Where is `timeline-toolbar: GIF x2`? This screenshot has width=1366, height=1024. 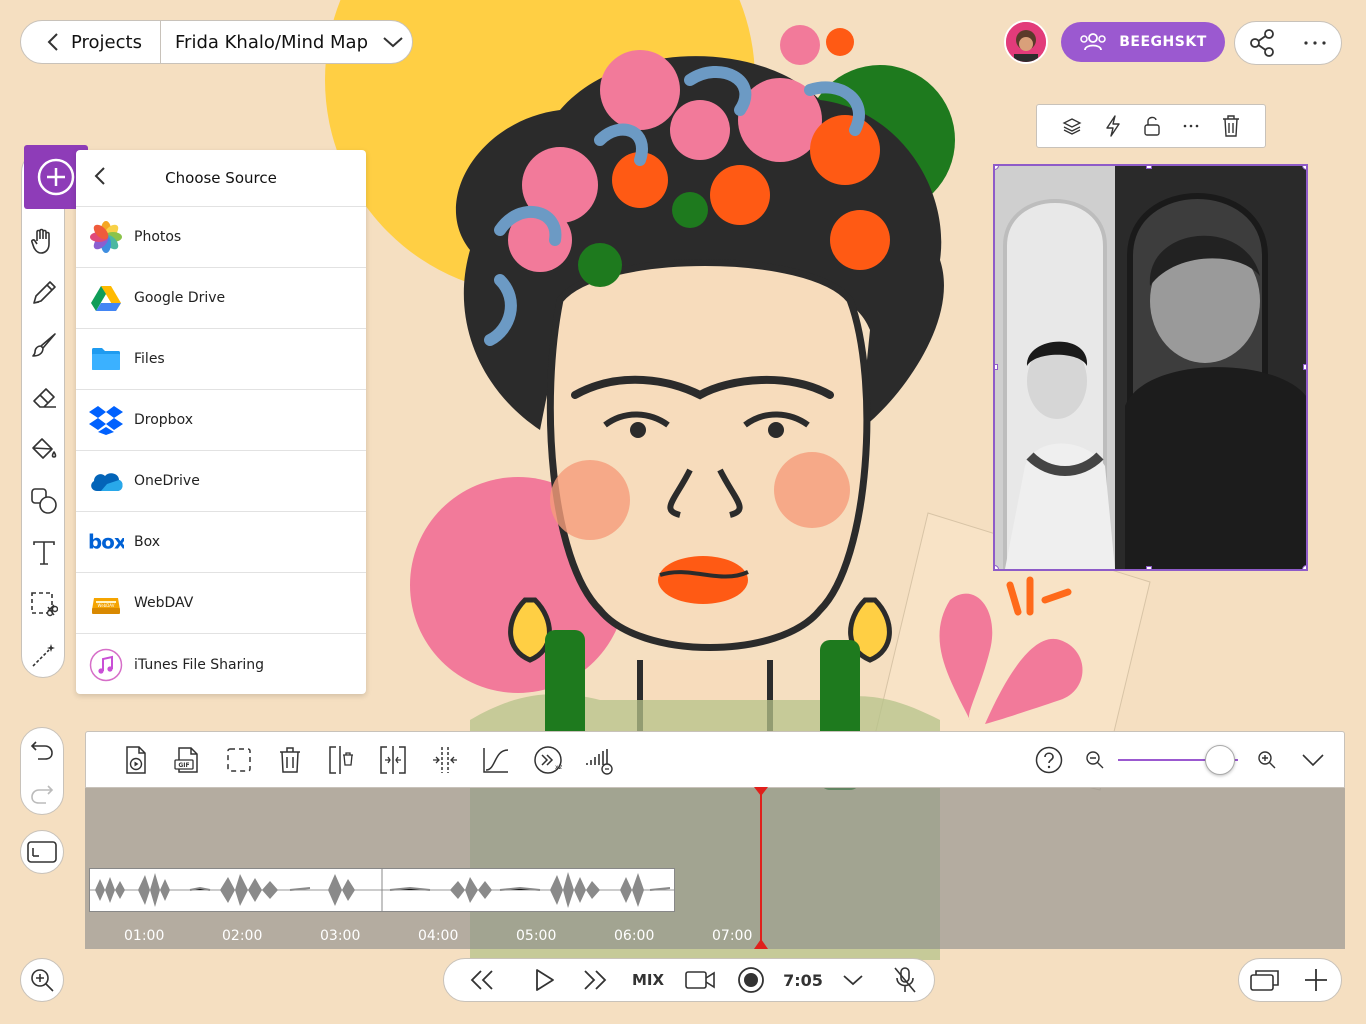
timeline-toolbar: GIF x2 is located at coordinates (715, 759).